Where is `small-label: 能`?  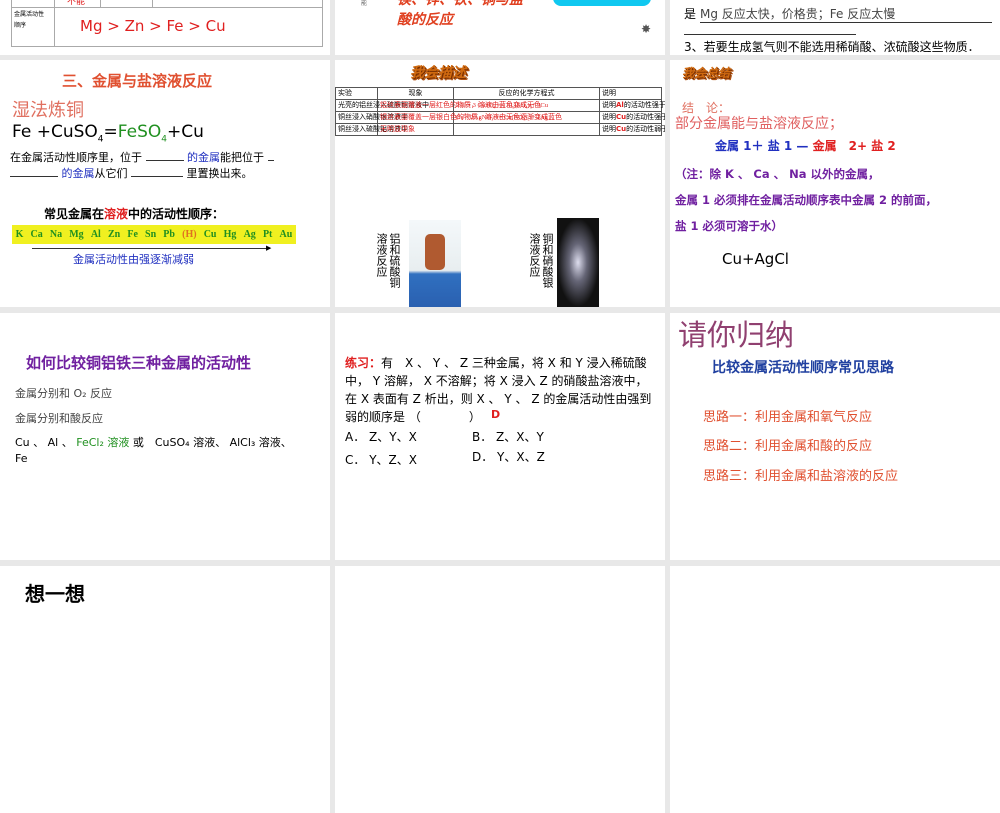 small-label: 能 is located at coordinates (364, 3).